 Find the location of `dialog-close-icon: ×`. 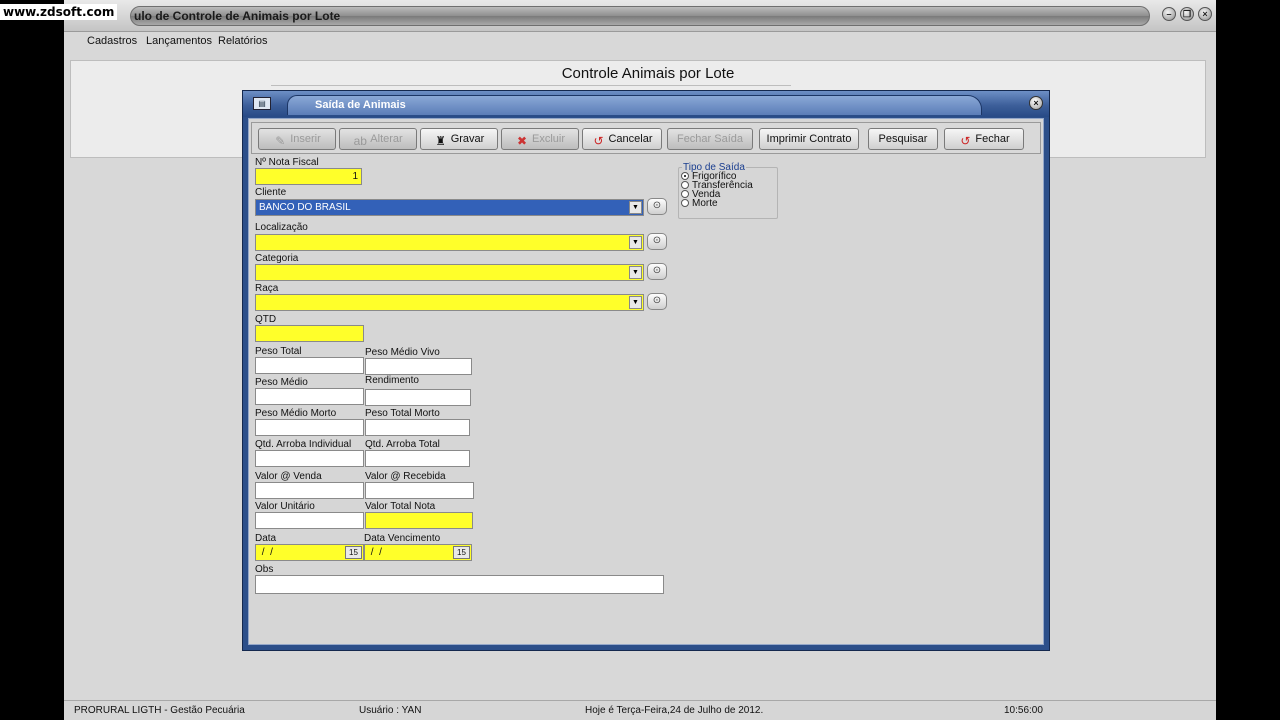

dialog-close-icon: × is located at coordinates (1036, 103).